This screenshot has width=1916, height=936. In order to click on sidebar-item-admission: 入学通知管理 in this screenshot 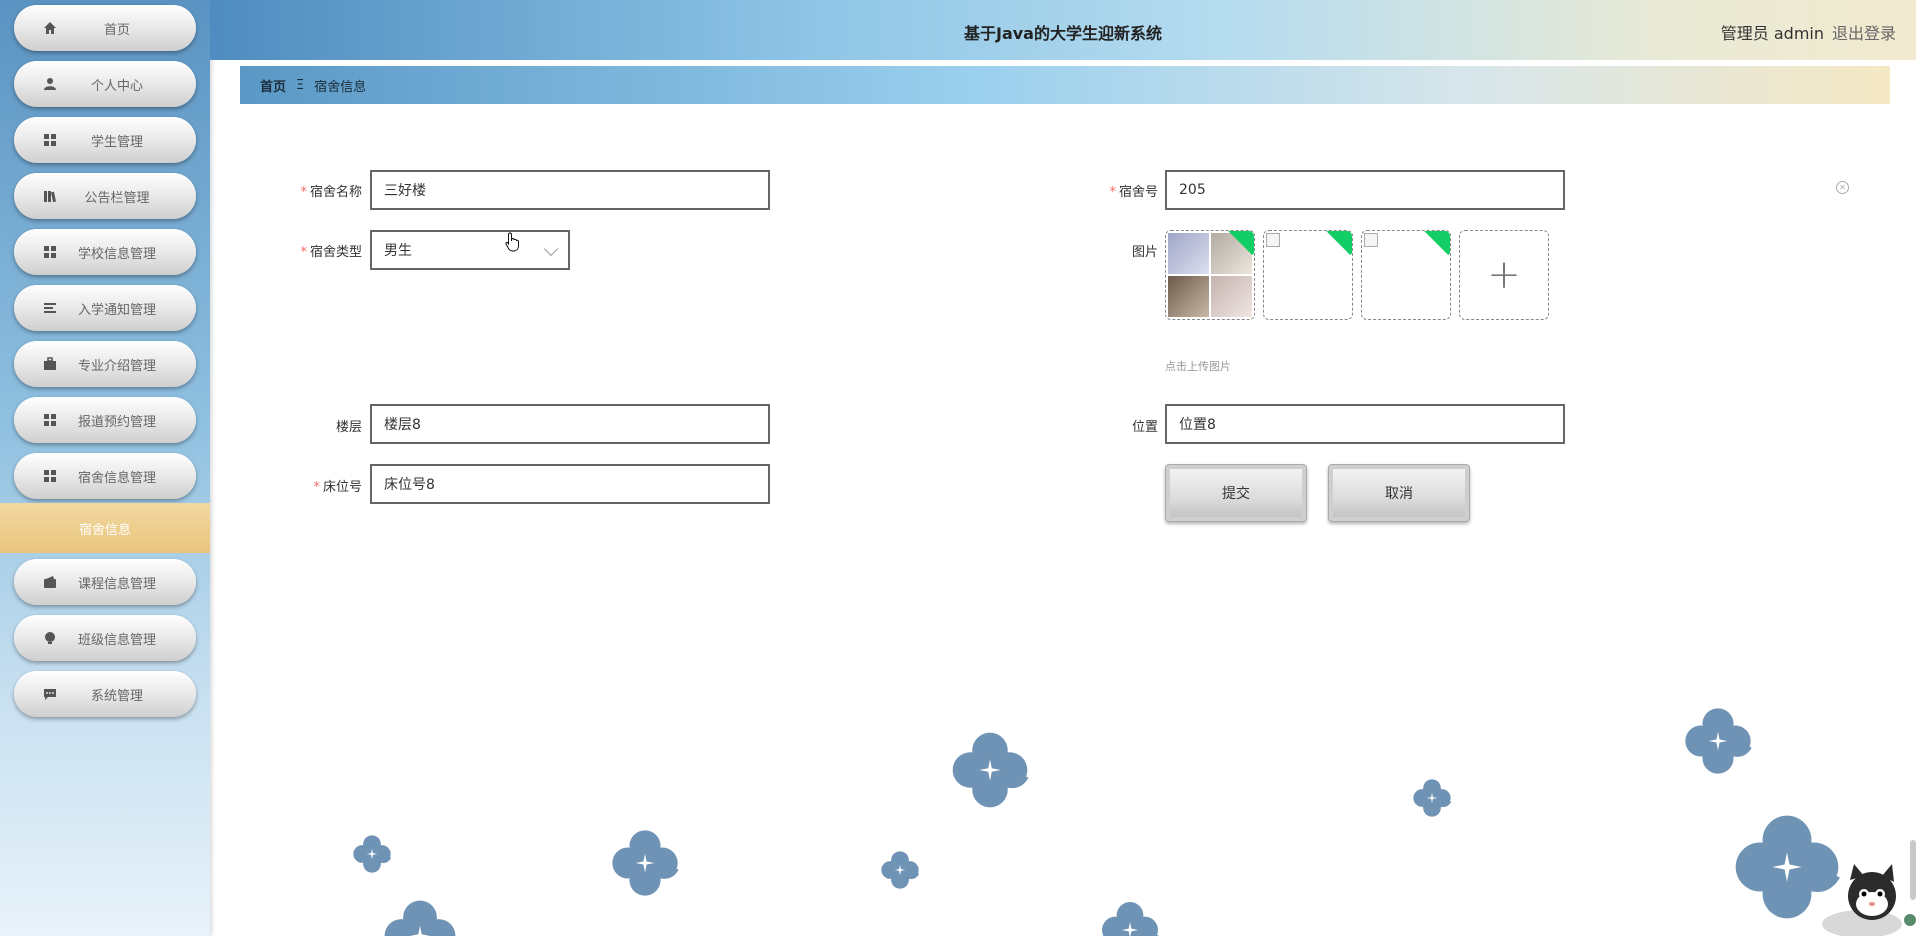, I will do `click(105, 308)`.